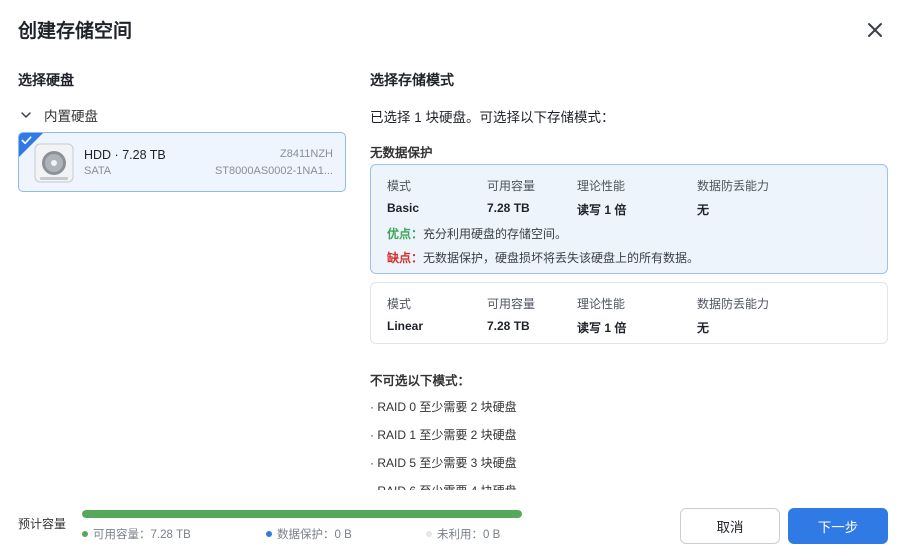 This screenshot has width=912, height=556. I want to click on legend-label: 可用容量：7.28 TB, so click(142, 535).